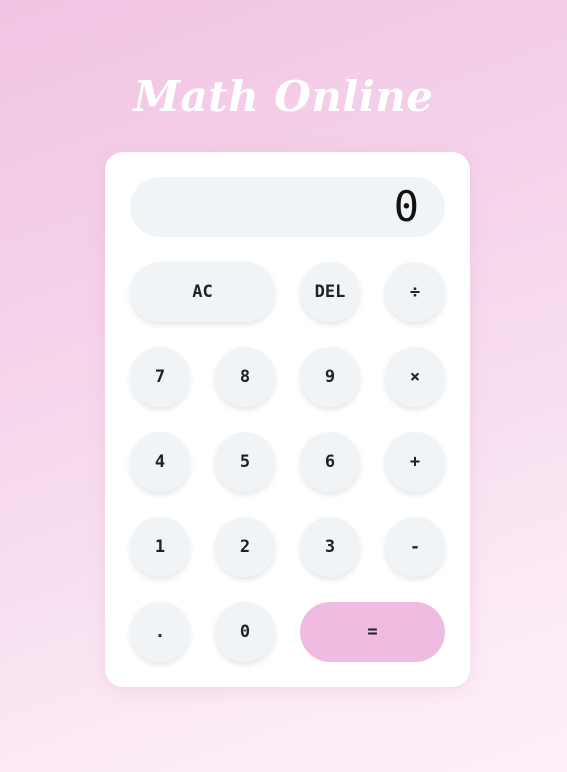 This screenshot has height=772, width=567. I want to click on subtract-button: -, so click(415, 547).